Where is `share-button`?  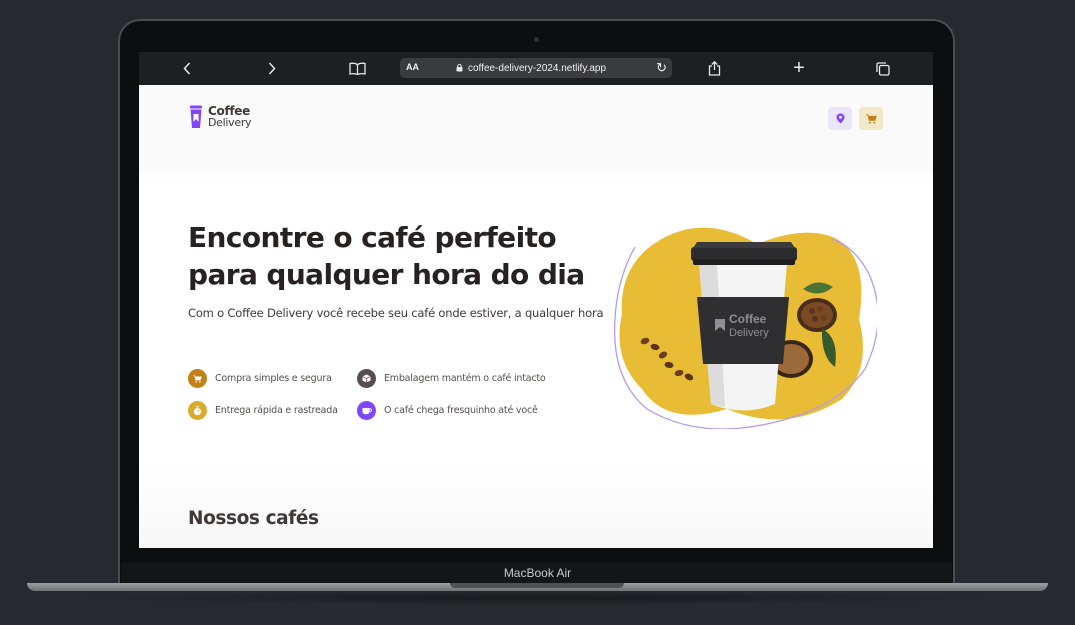
share-button is located at coordinates (714, 68).